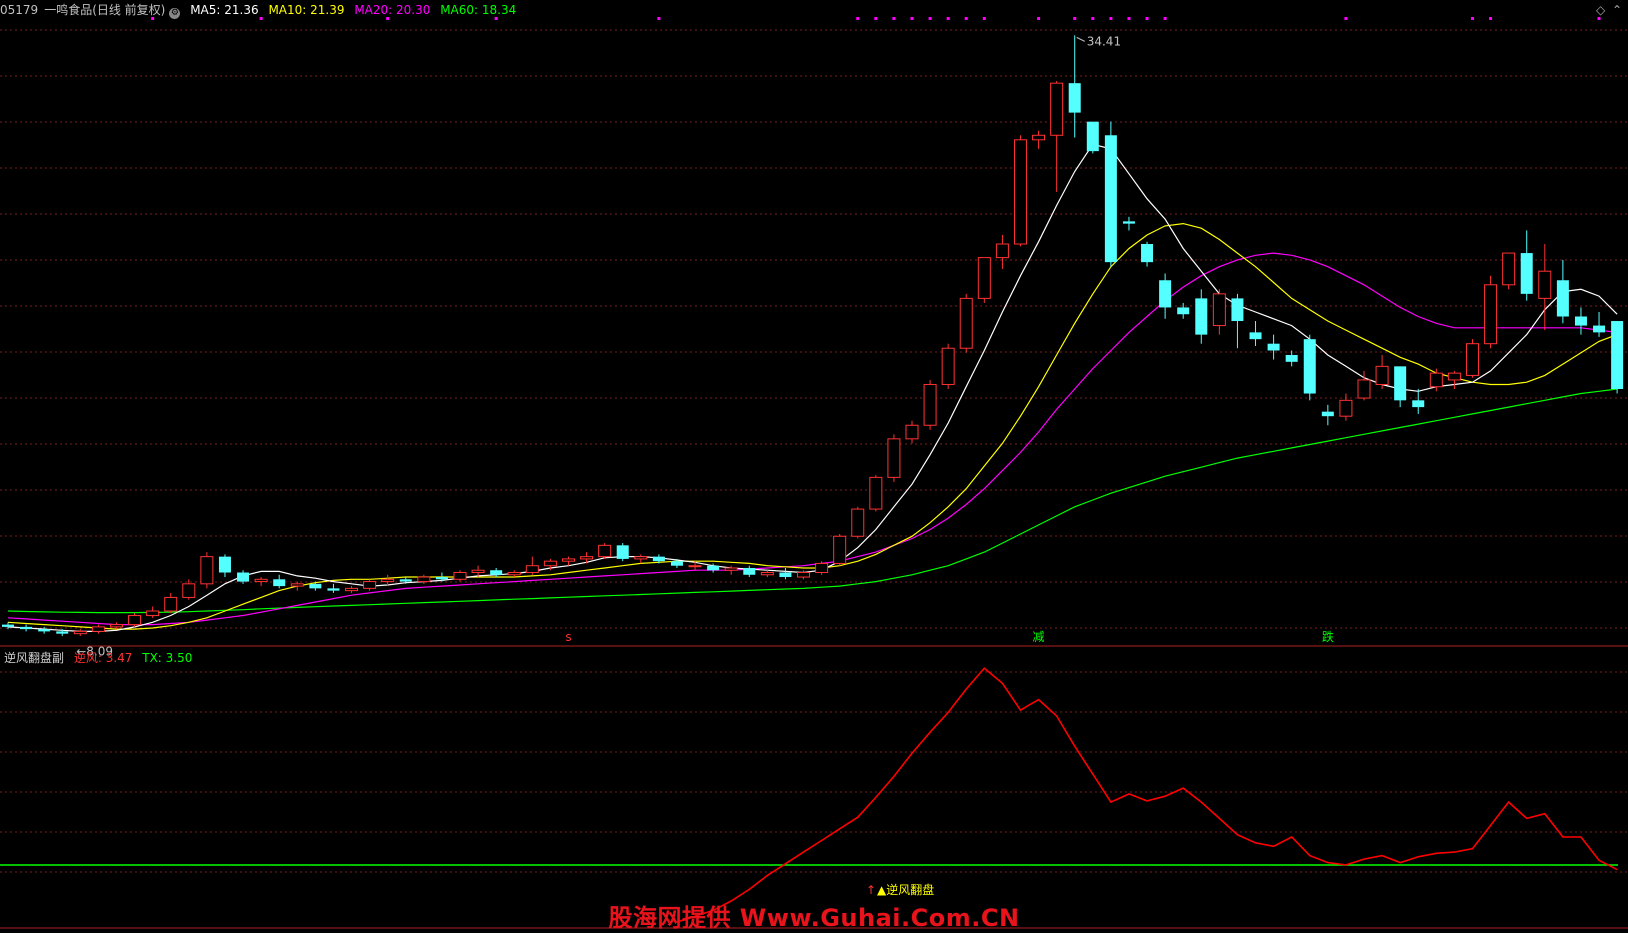  Describe the element at coordinates (478, 10) in the screenshot. I see `ma60-value: MA60: 18.34` at that location.